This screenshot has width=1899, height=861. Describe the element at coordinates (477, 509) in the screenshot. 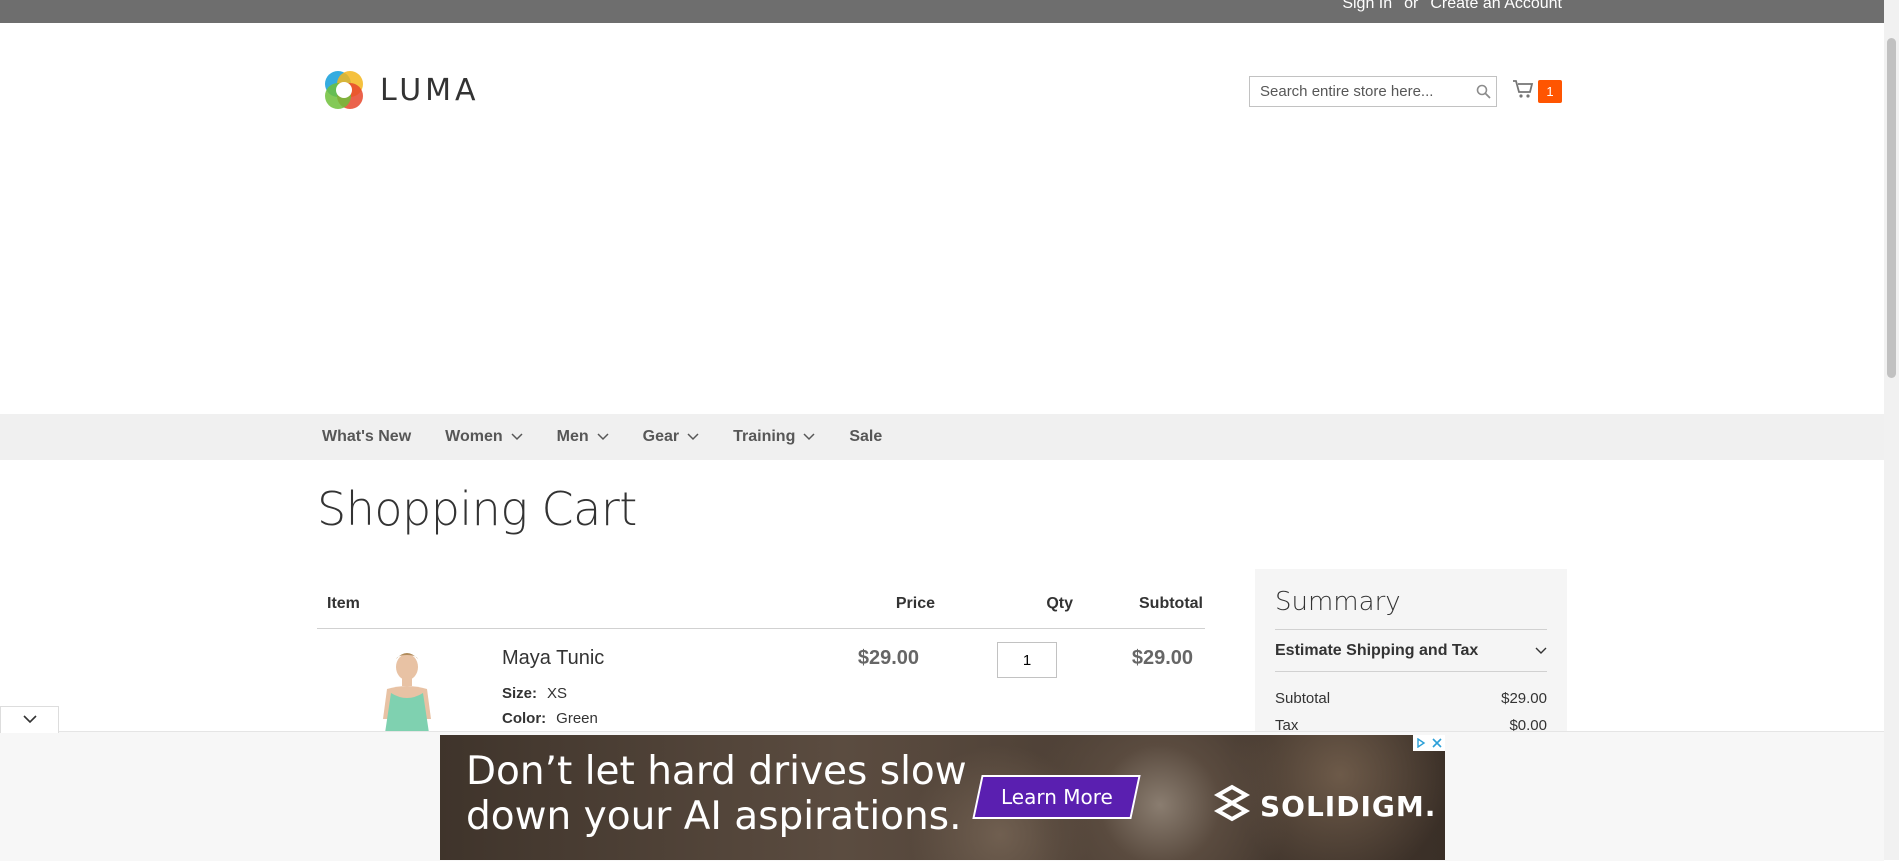

I see `page-title: Shopping Cart` at that location.